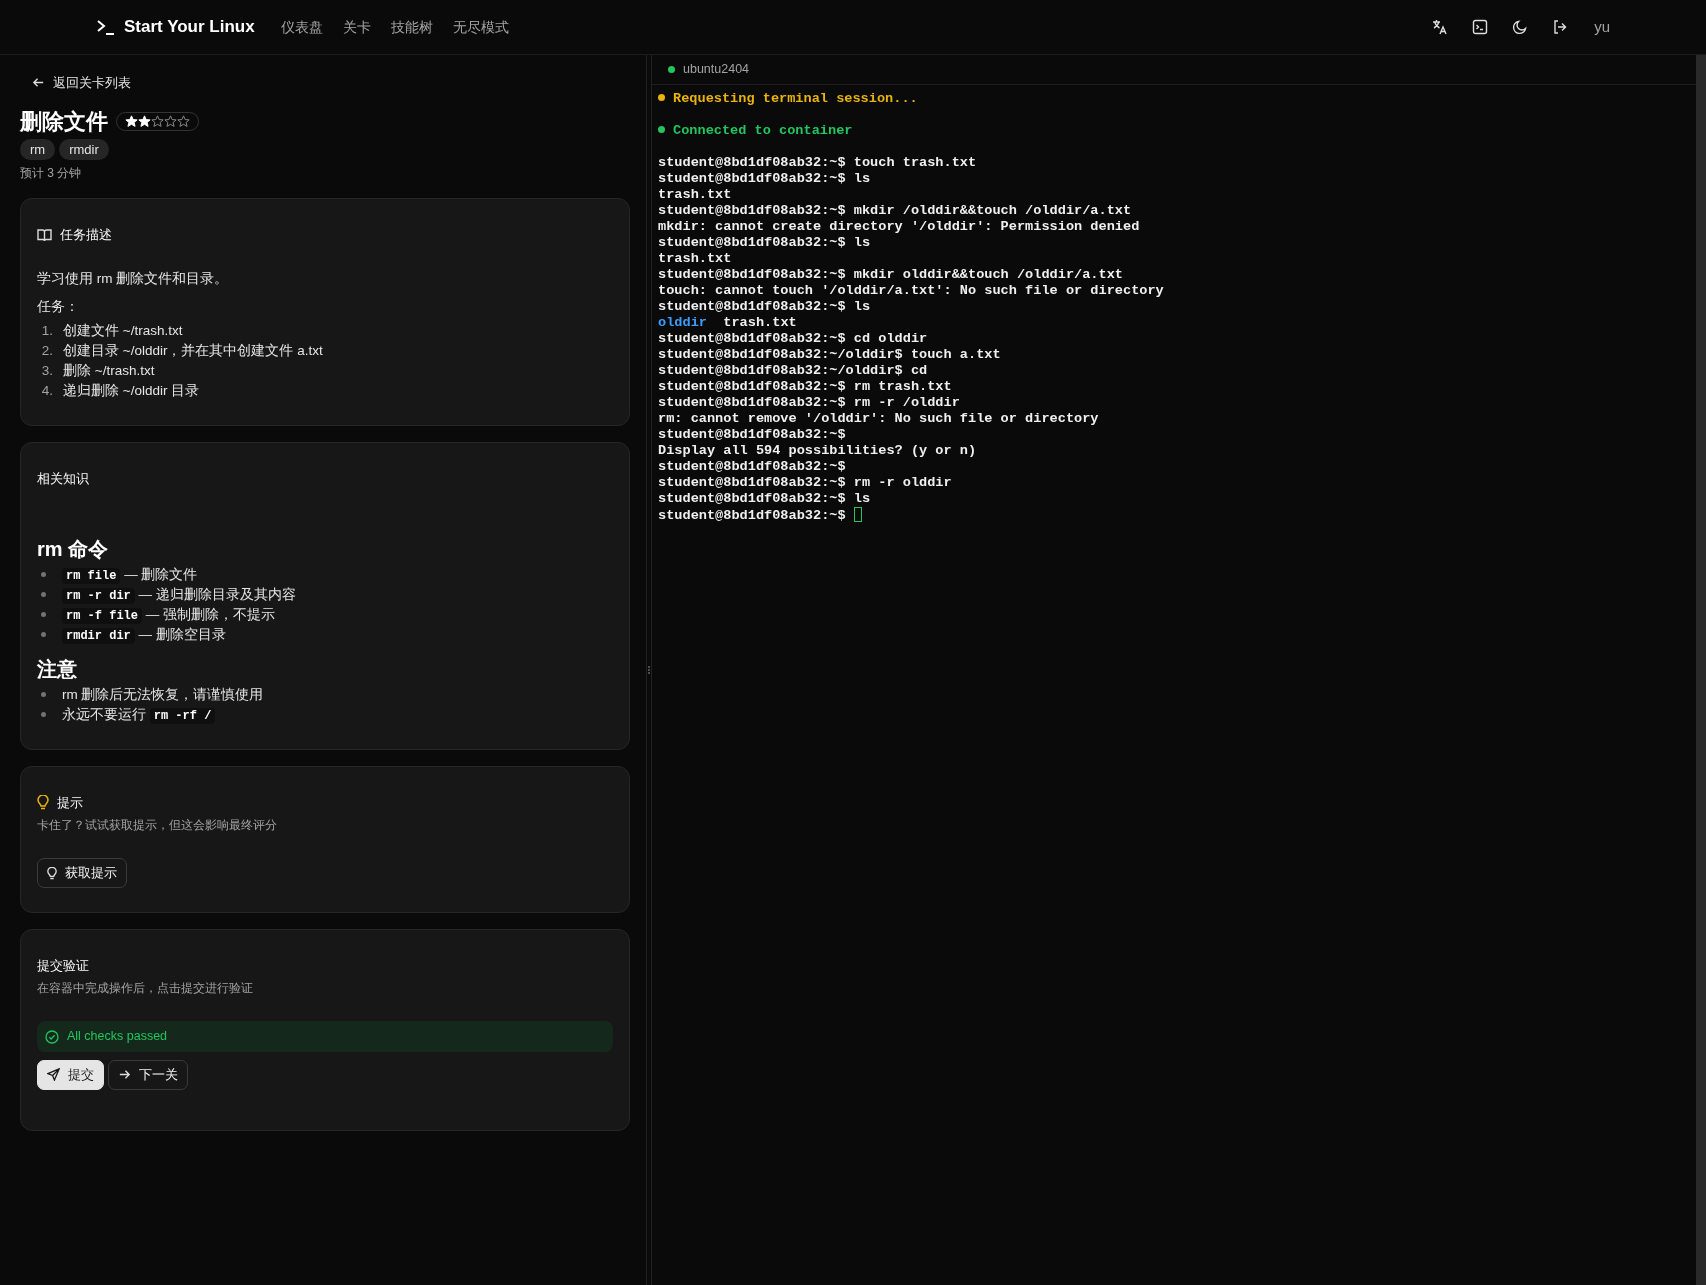 The width and height of the screenshot is (1706, 1285). I want to click on card-title: 相关知识, so click(63, 479).